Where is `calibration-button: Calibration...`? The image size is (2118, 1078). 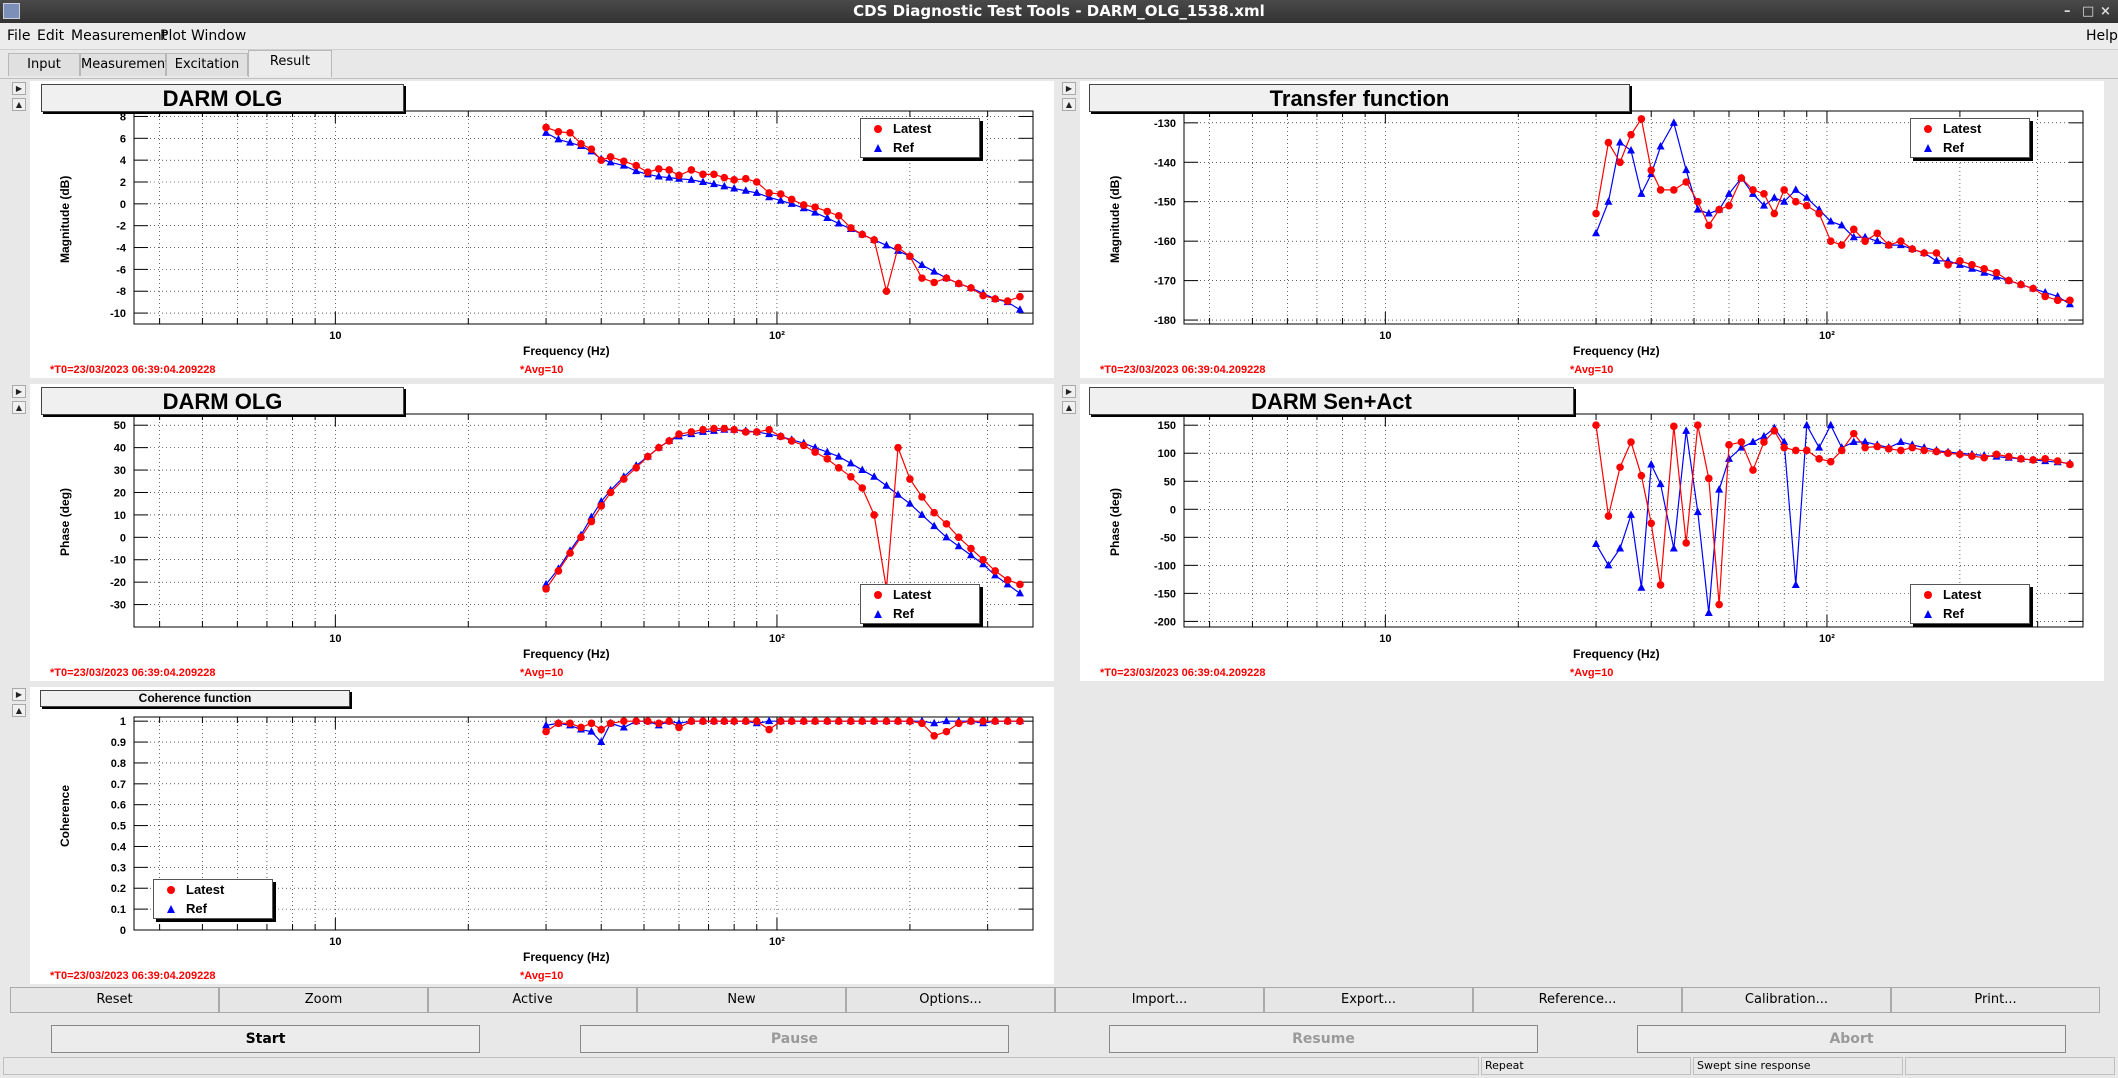 calibration-button: Calibration... is located at coordinates (1786, 1000).